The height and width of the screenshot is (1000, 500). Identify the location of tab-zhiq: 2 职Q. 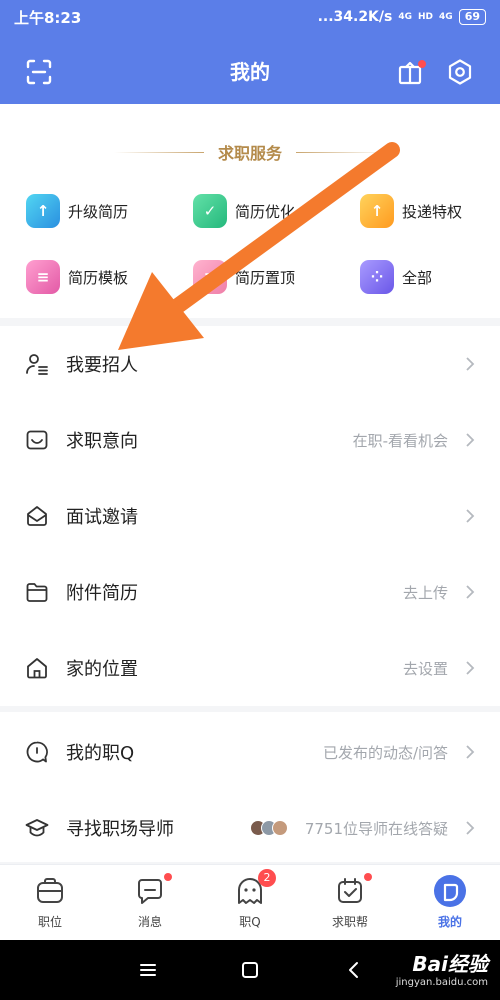
(250, 899).